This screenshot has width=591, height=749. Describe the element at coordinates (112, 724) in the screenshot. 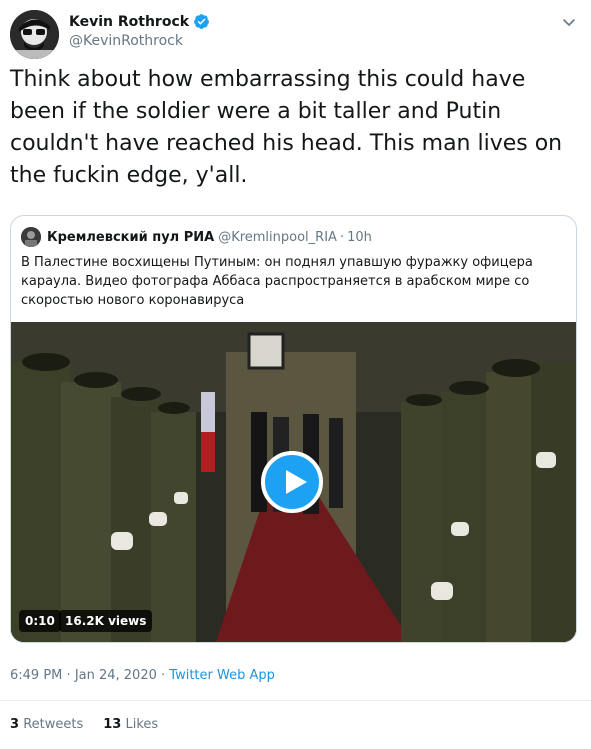

I see `likes-count: 13` at that location.